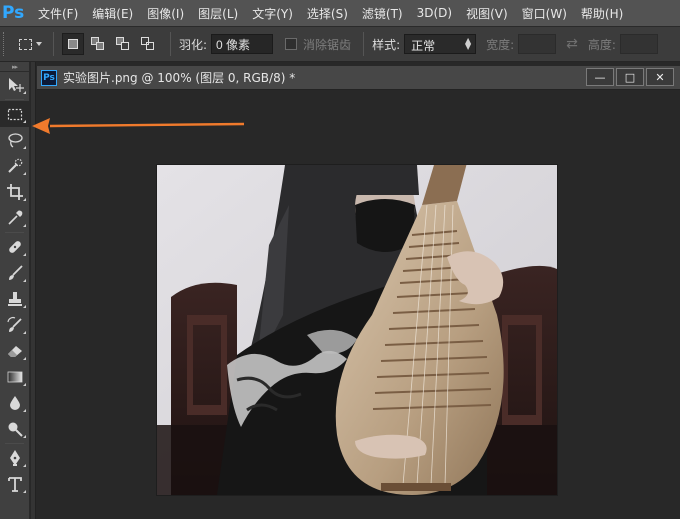 This screenshot has width=680, height=519. I want to click on ps-document-icon: Ps, so click(49, 77).